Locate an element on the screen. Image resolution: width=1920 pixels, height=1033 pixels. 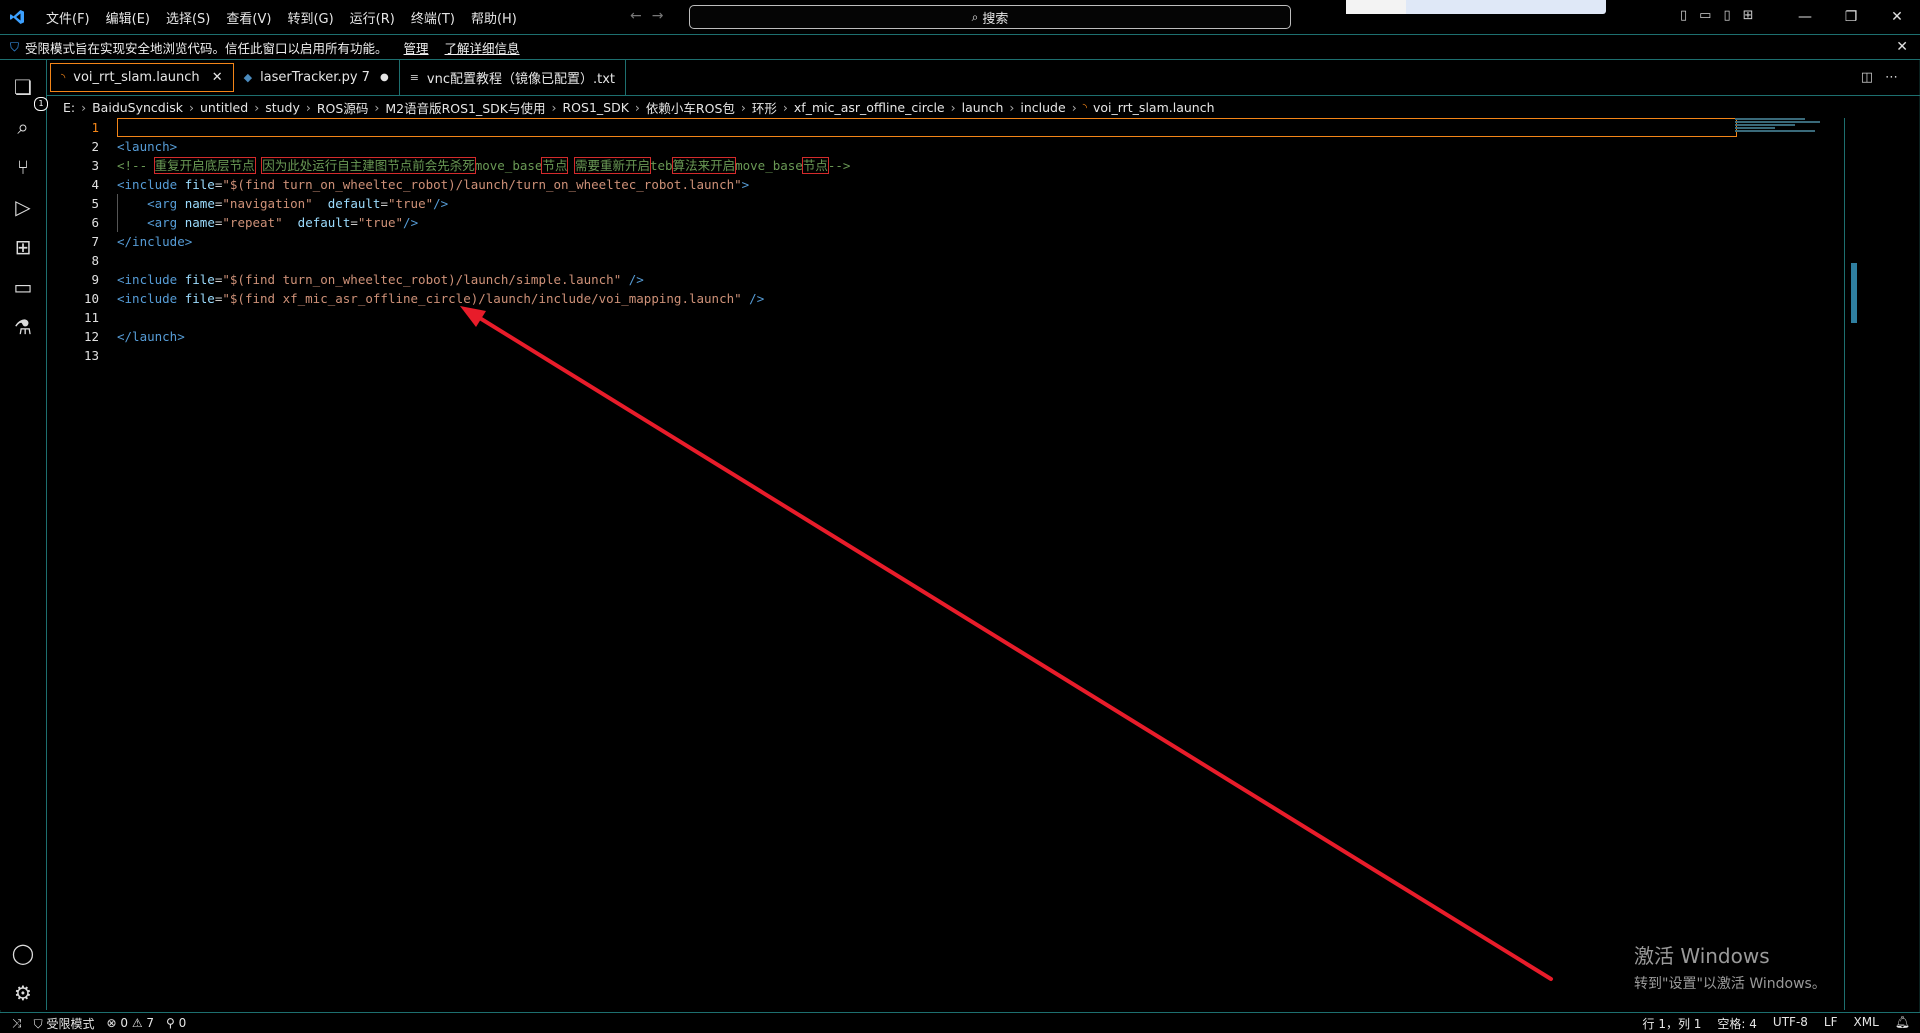
split-editor-icon: ◫ is located at coordinates (1873, 77).